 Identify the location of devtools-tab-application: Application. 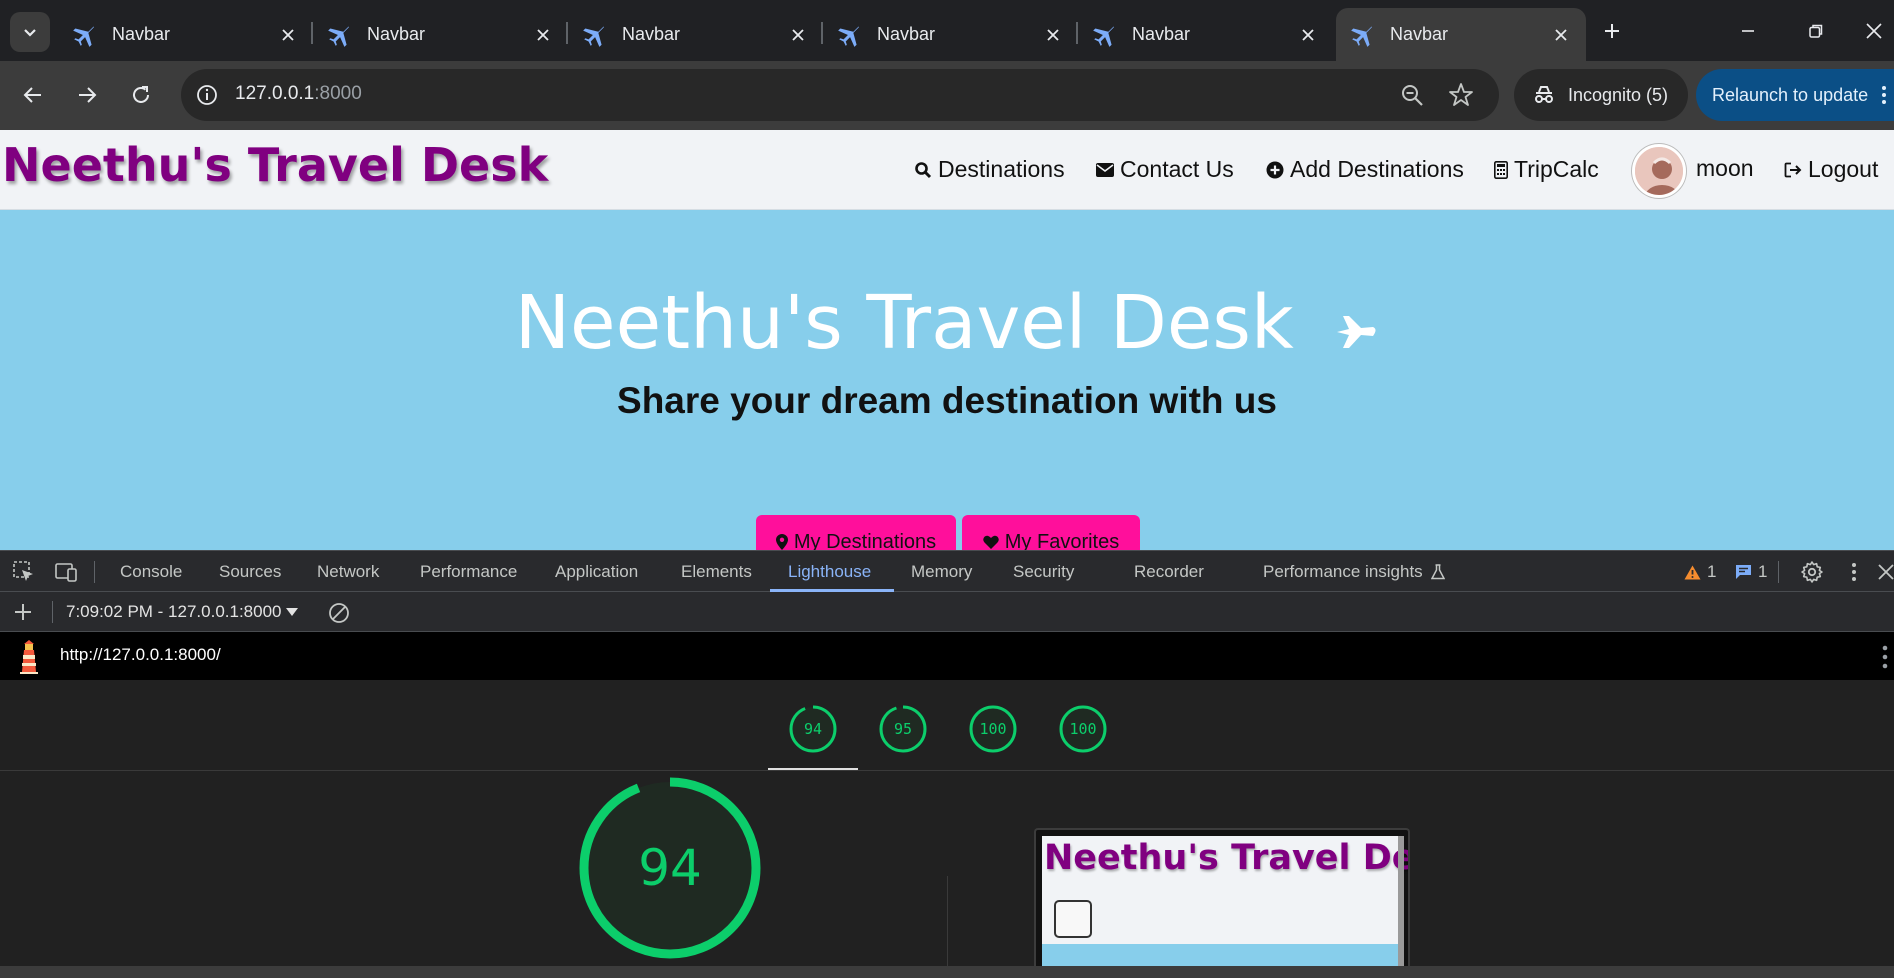
(596, 572).